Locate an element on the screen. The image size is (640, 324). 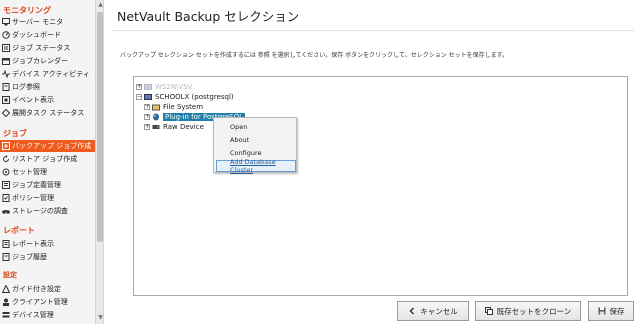
log-icon is located at coordinates (6, 87).